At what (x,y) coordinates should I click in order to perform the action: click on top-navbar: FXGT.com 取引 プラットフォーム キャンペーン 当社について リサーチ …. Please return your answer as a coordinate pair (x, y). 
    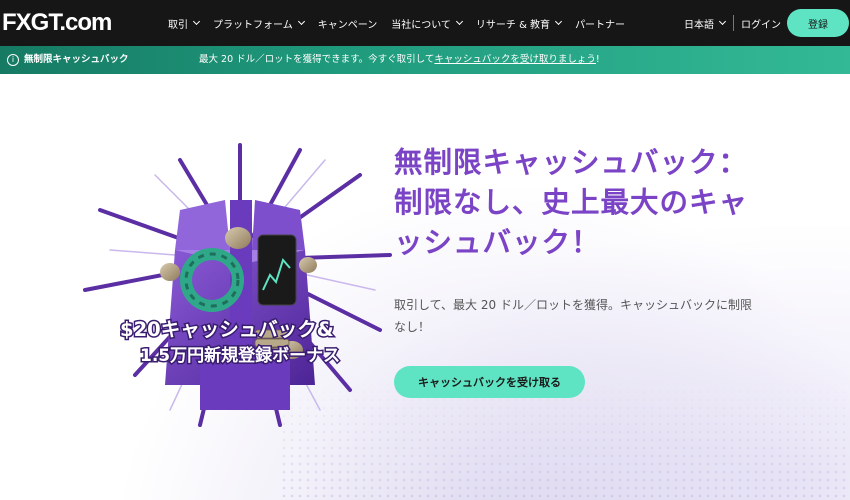
    Looking at the image, I should click on (425, 23).